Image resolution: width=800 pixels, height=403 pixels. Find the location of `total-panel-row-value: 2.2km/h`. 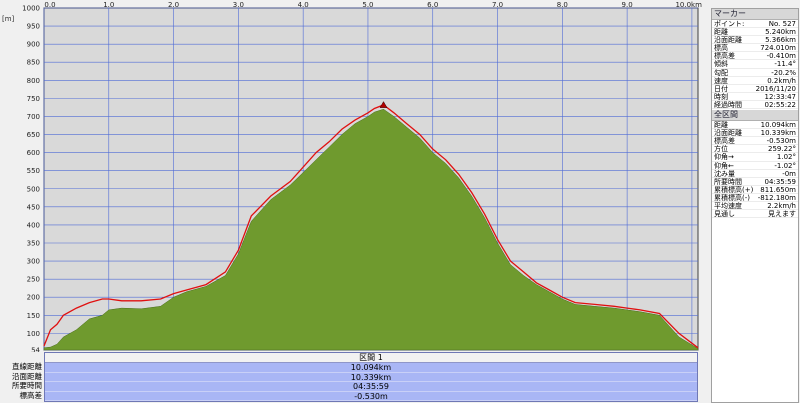

total-panel-row-value: 2.2km/h is located at coordinates (781, 205).